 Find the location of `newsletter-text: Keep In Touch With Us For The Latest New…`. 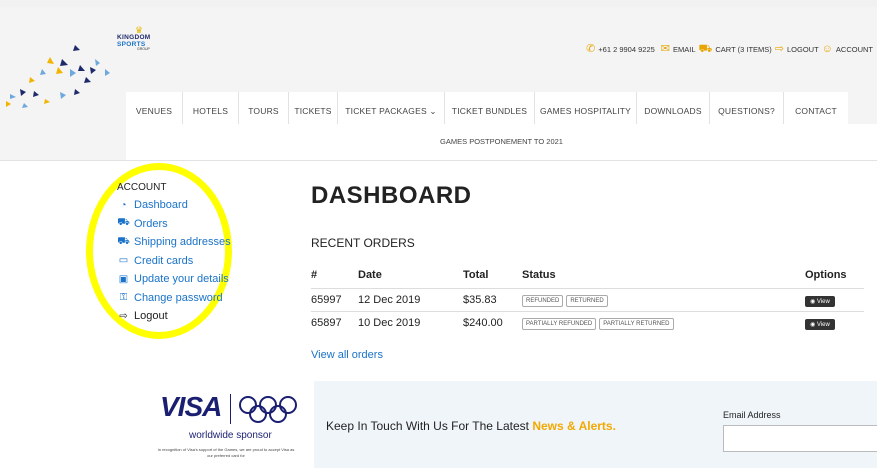

newsletter-text: Keep In Touch With Us For The Latest New… is located at coordinates (471, 426).